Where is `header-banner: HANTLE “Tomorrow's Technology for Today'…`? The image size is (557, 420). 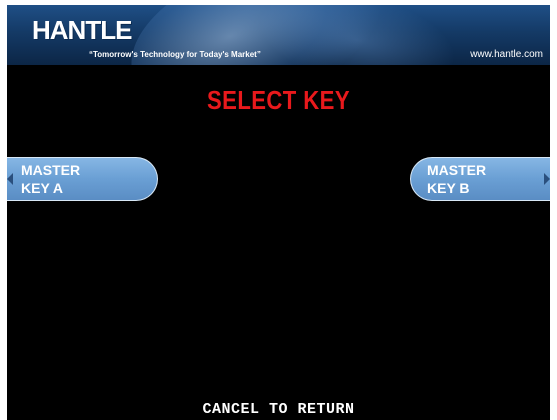
header-banner: HANTLE “Tomorrow's Technology for Today'… is located at coordinates (278, 35).